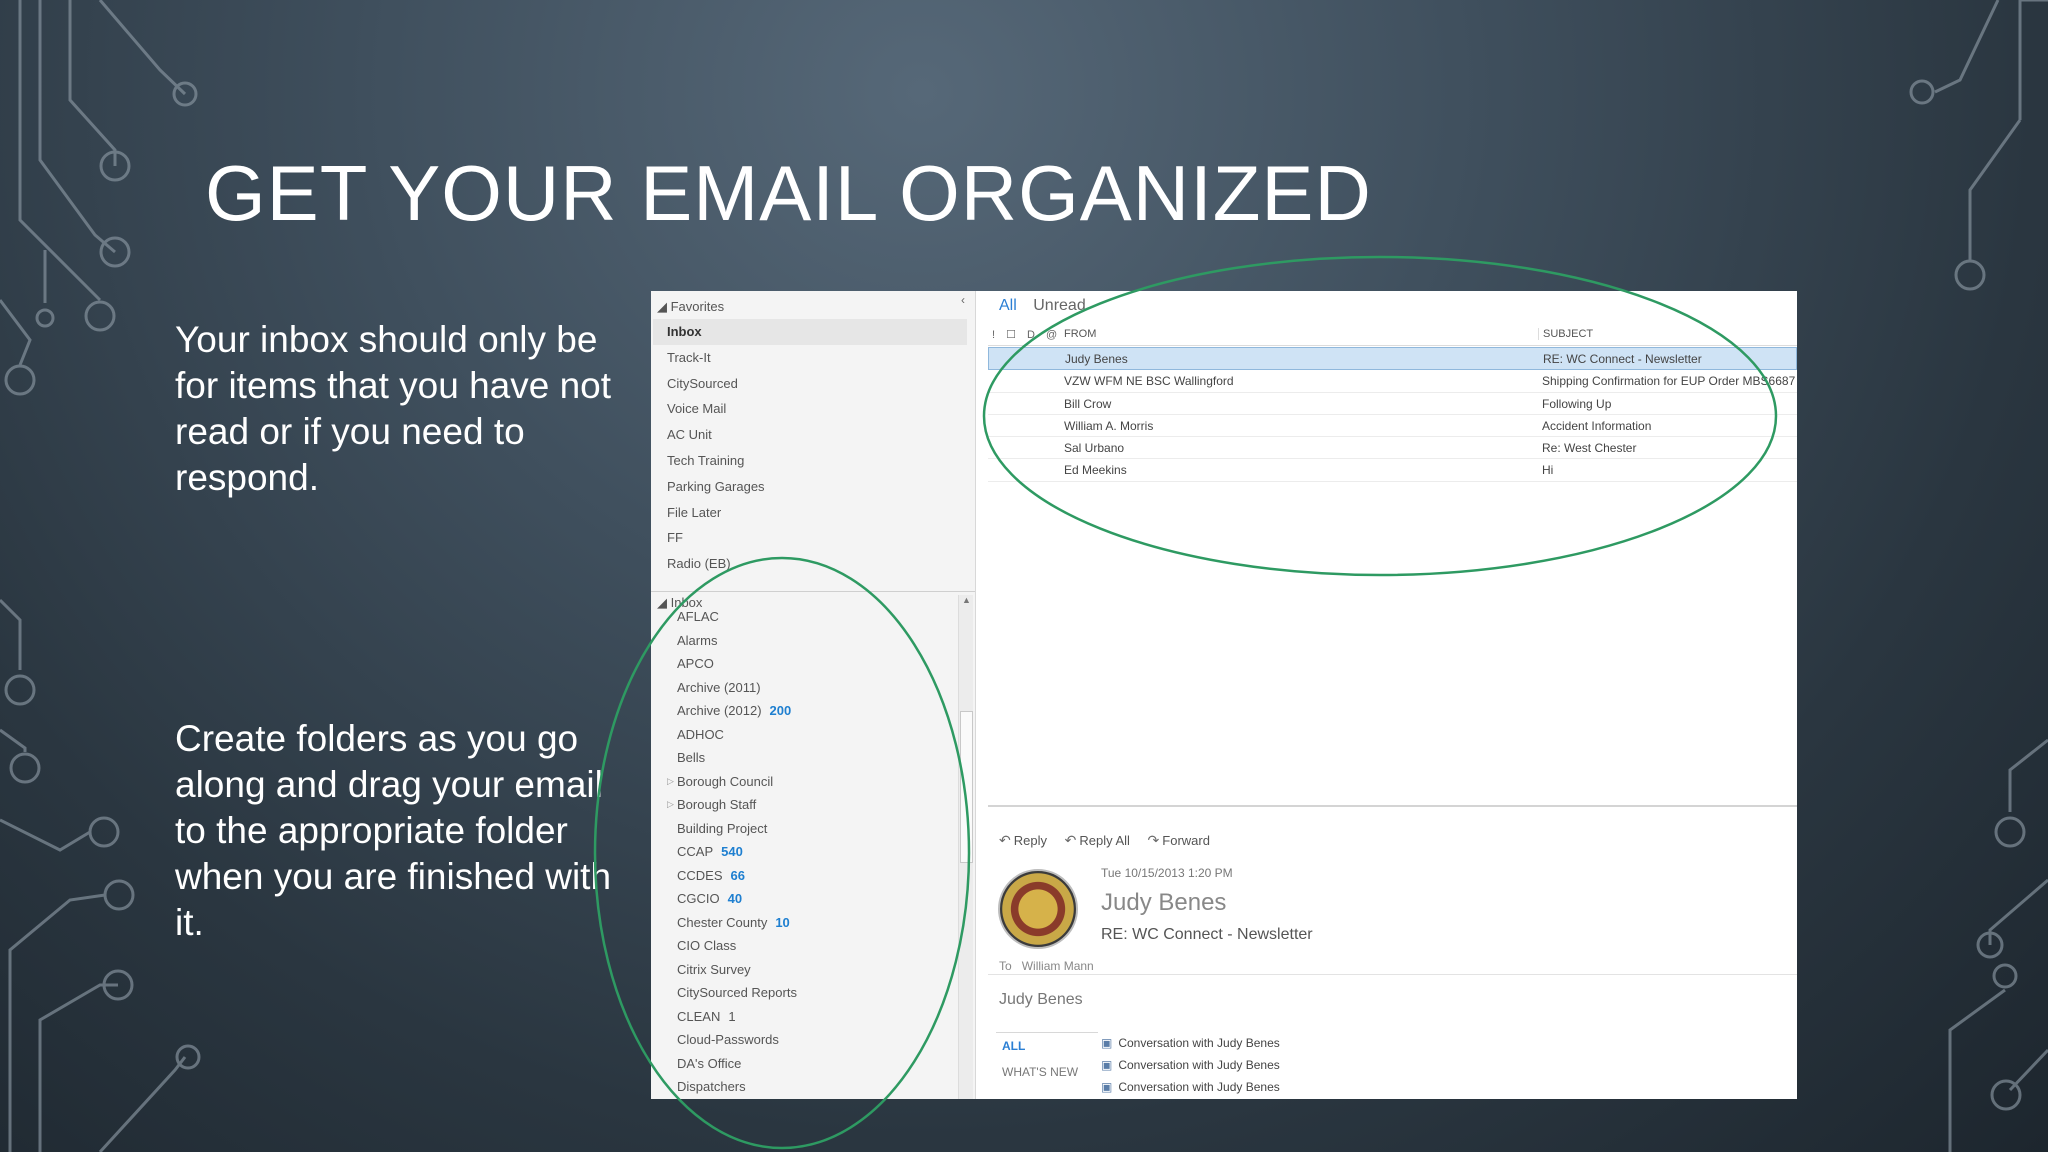 This screenshot has height=1152, width=2048. Describe the element at coordinates (1392, 806) in the screenshot. I see `reading-pane-divider` at that location.